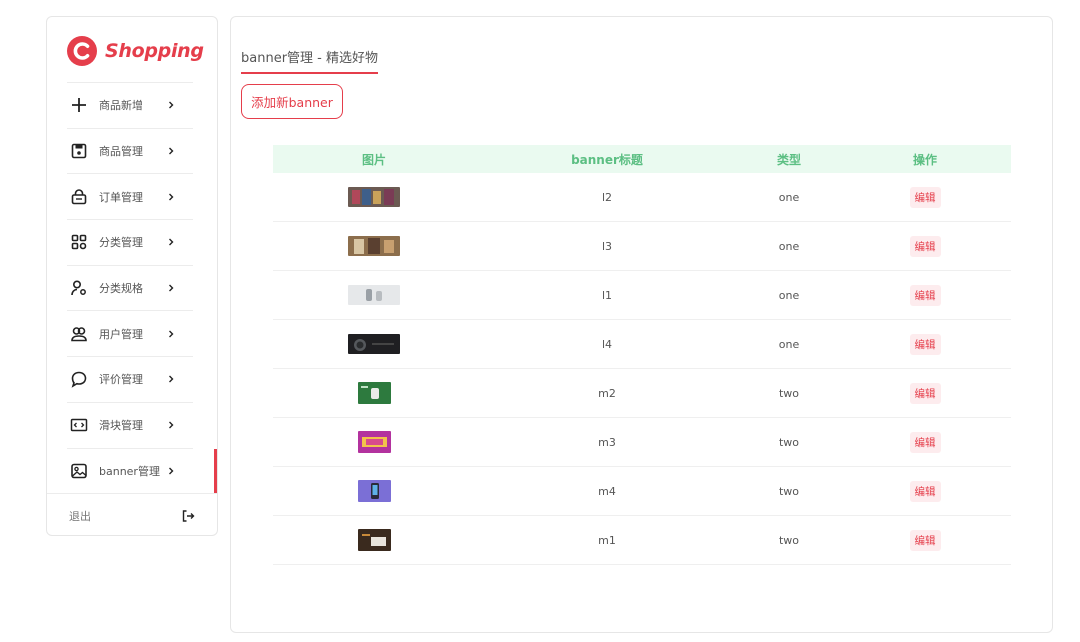 This screenshot has height=642, width=1080. I want to click on sidebar-item-category-manage: 分类管理, so click(130, 242).